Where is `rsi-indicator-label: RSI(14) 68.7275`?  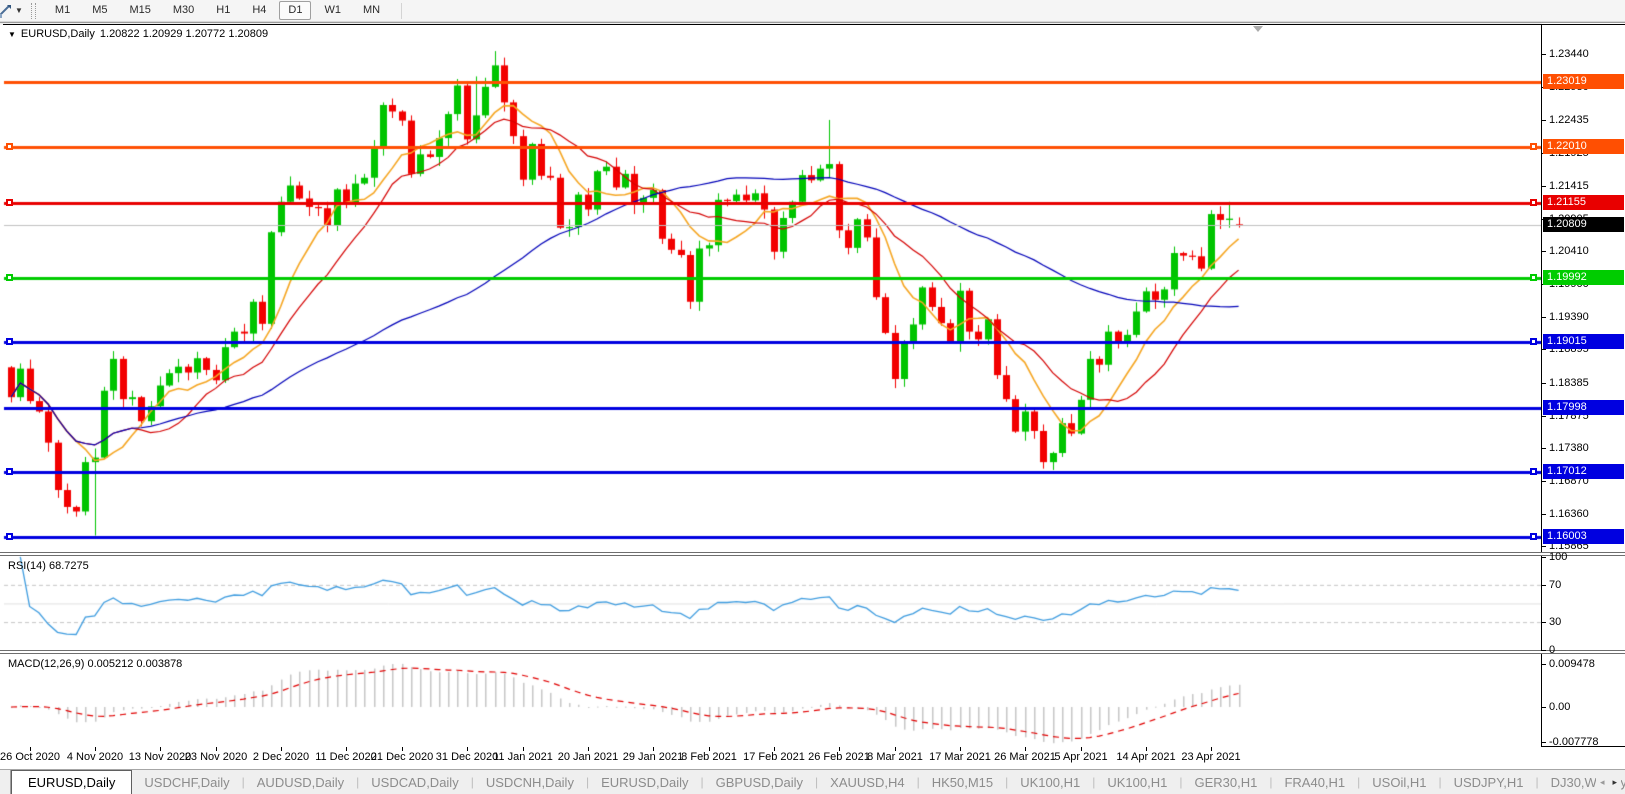
rsi-indicator-label: RSI(14) 68.7275 is located at coordinates (48, 566).